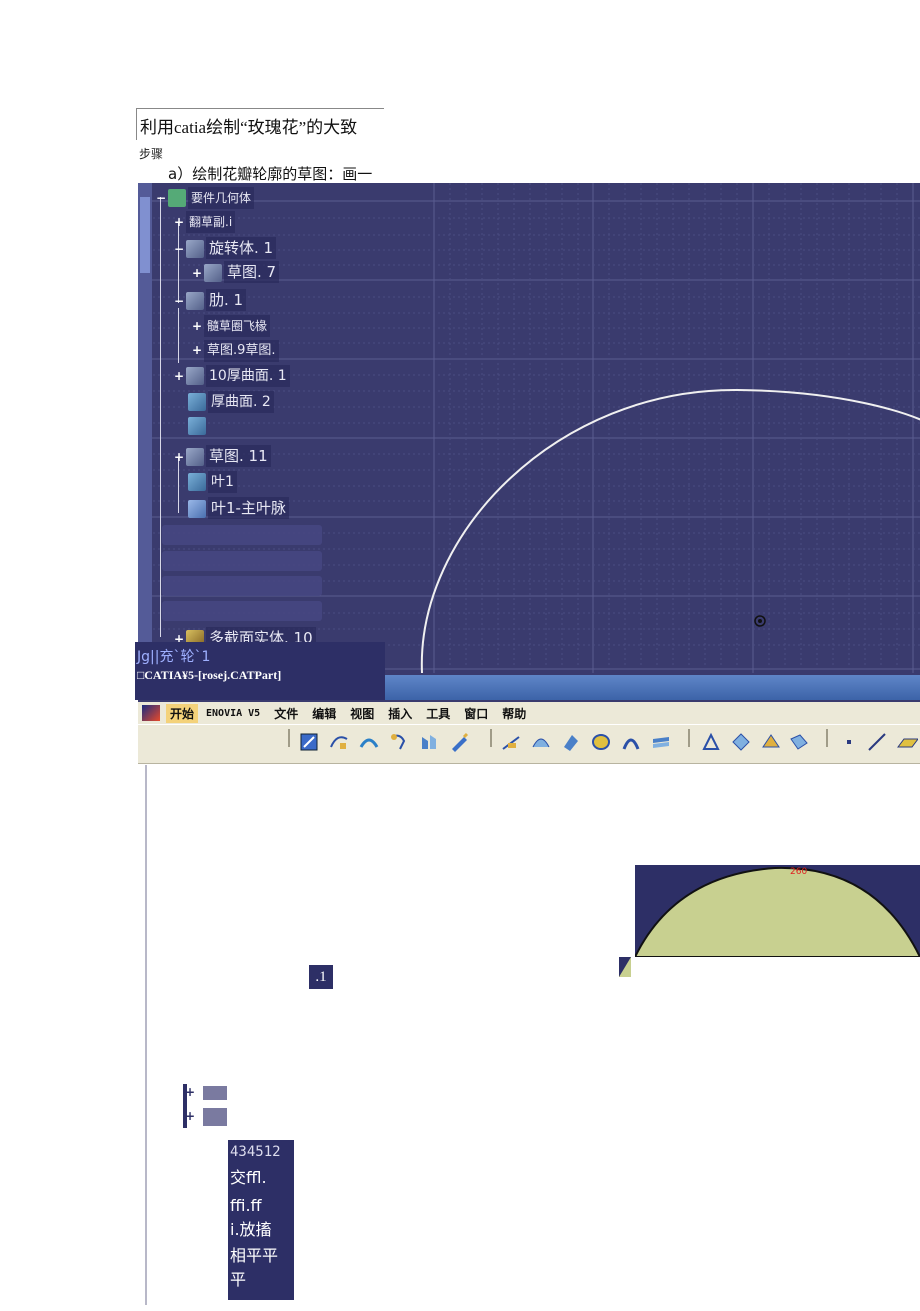 Image resolution: width=920 pixels, height=1311 pixels. I want to click on window-title: □CATIA¥5-[rosej.CATPart], so click(209, 675).